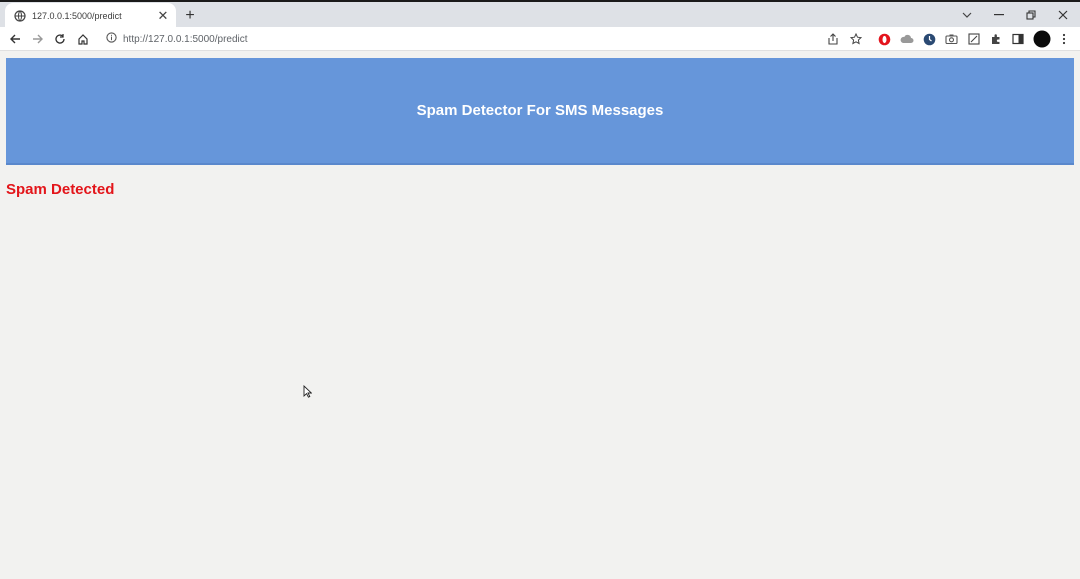 The image size is (1080, 579). I want to click on reload-icon, so click(60, 39).